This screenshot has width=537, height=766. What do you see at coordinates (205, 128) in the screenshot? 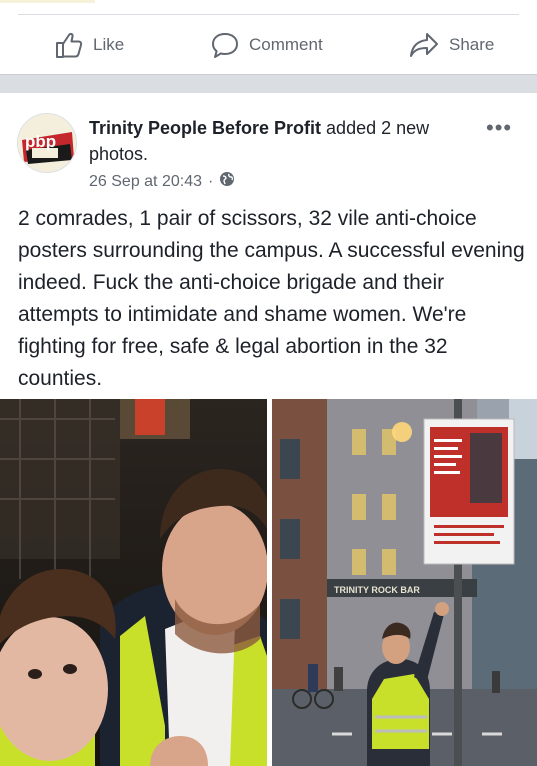
I see `page-name-link: Trinity People Before Profit` at bounding box center [205, 128].